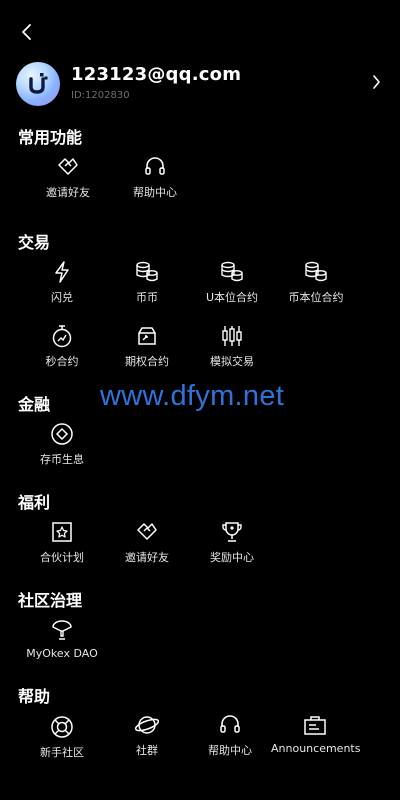 This screenshot has height=800, width=400. I want to click on rewards-center-button: 奖励中心, so click(232, 544).